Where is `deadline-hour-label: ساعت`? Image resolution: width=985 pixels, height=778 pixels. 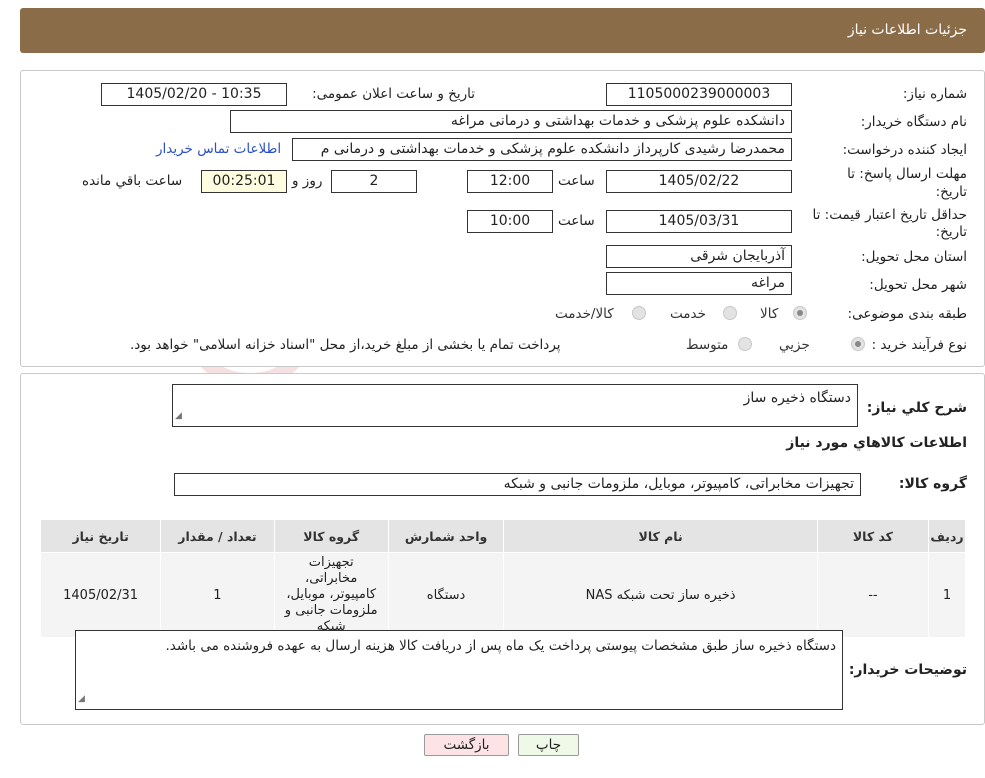
deadline-hour-label: ساعت is located at coordinates (576, 181).